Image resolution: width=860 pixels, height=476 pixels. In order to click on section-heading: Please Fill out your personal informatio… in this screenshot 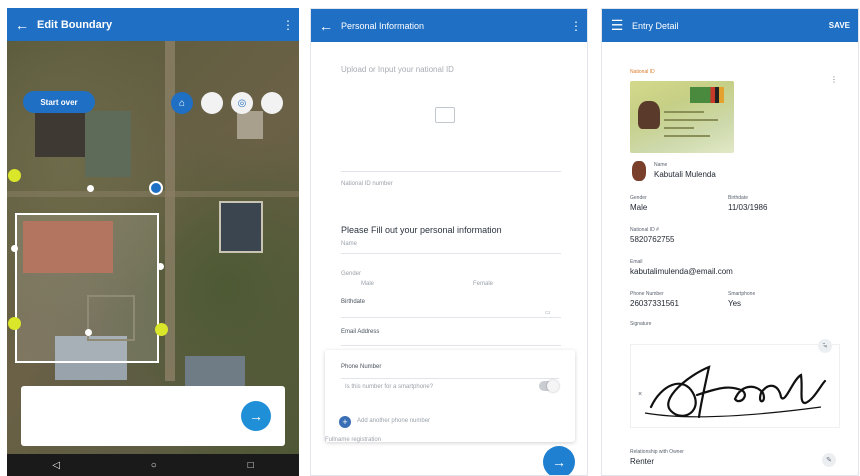, I will do `click(421, 230)`.